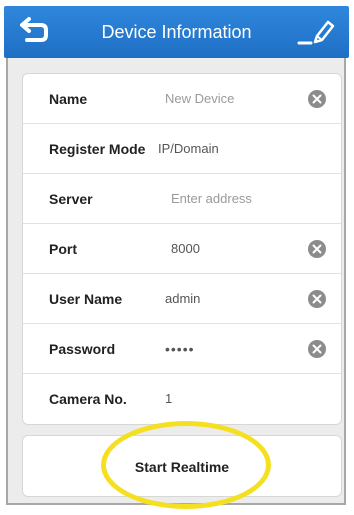 This screenshot has width=354, height=515. What do you see at coordinates (176, 32) in the screenshot?
I see `title-bar: Device Information` at bounding box center [176, 32].